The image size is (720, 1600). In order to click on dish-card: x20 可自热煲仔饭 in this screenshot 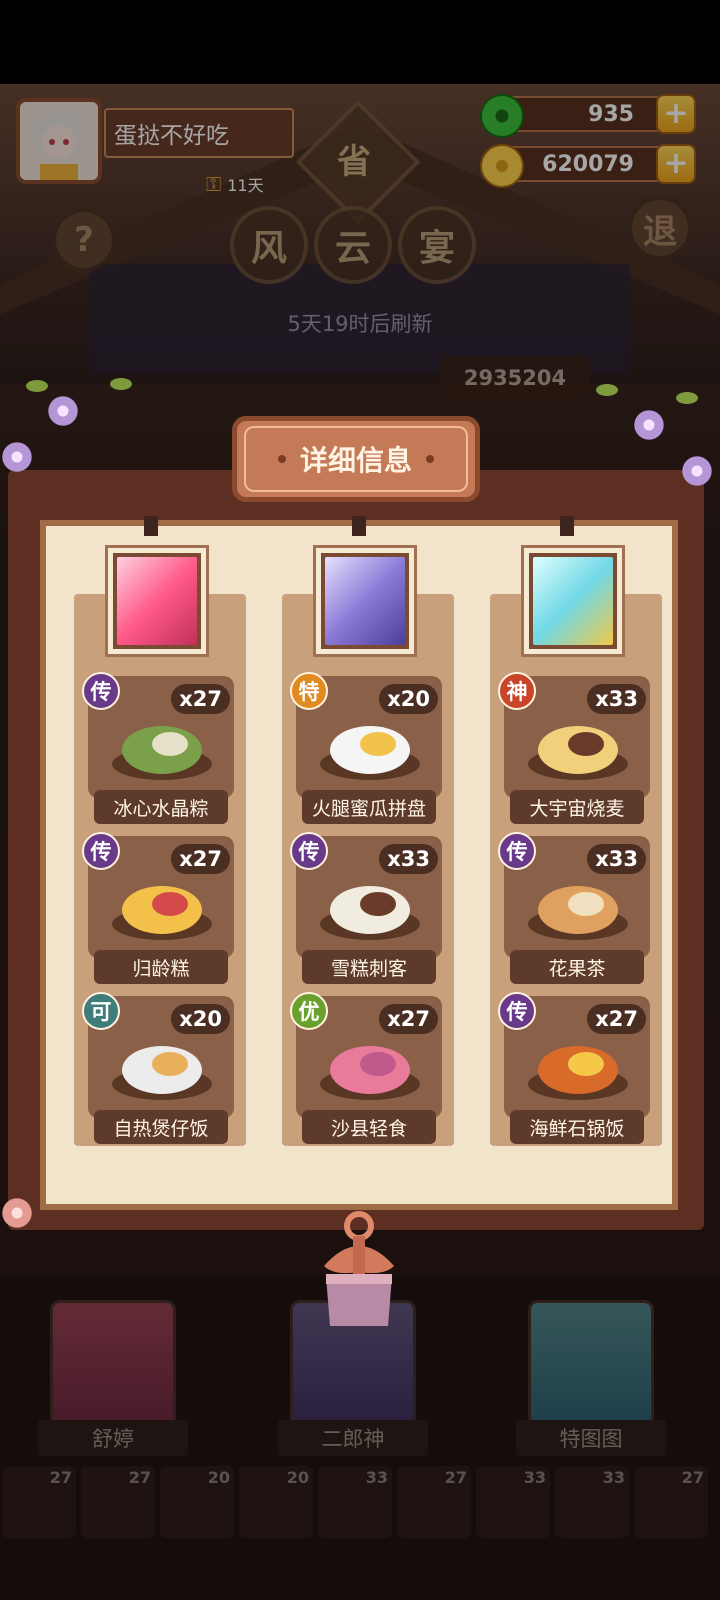, I will do `click(158, 1069)`.